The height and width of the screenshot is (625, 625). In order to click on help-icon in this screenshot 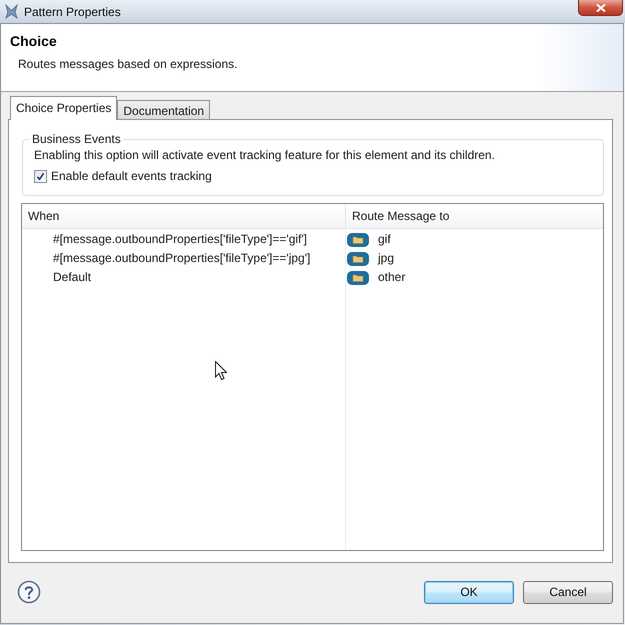, I will do `click(29, 592)`.